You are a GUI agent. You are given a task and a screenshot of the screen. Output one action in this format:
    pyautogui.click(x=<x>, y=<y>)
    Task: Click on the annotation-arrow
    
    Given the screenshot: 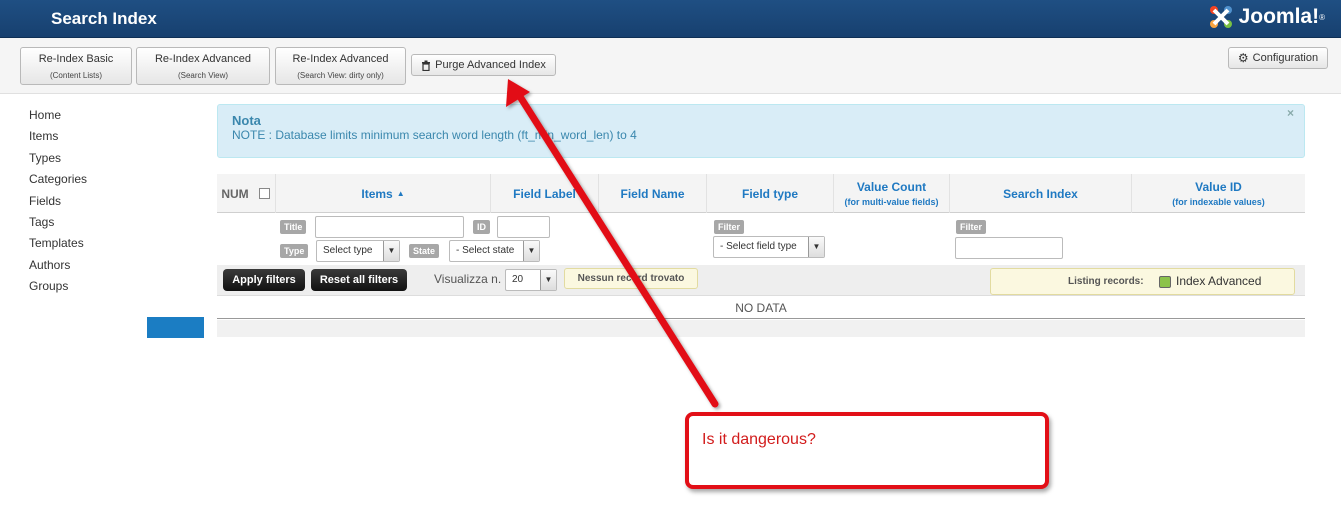 What is the action you would take?
    pyautogui.click(x=612, y=243)
    